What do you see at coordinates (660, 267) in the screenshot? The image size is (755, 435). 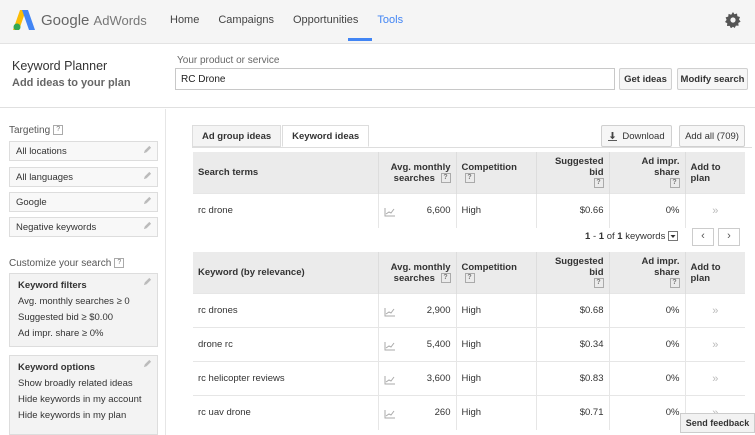 I see `col-share-label: Ad impr. share` at bounding box center [660, 267].